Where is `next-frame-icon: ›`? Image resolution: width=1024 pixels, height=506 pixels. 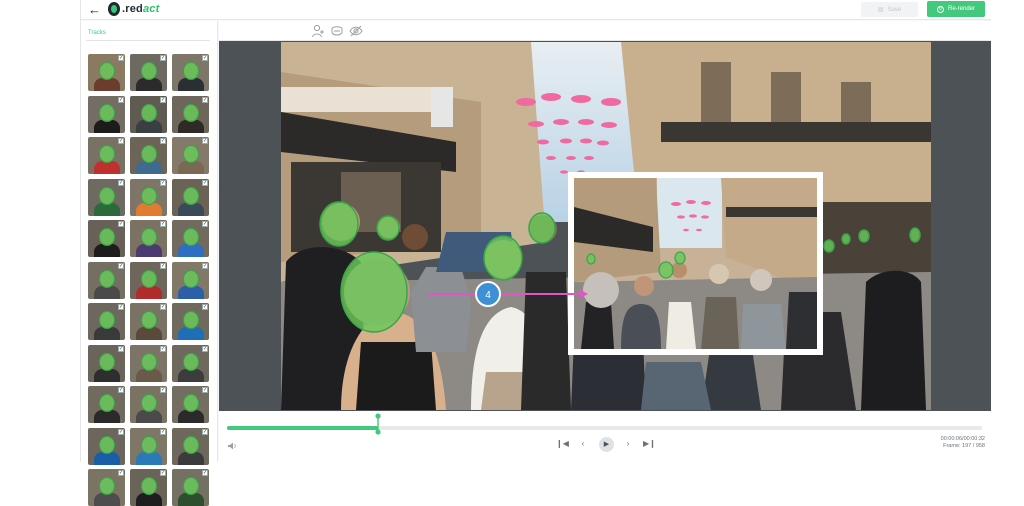
next-frame-icon: › is located at coordinates (628, 444).